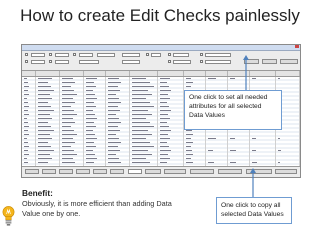  Describe the element at coordinates (286, 171) in the screenshot. I see `copy-by-value-button` at that location.